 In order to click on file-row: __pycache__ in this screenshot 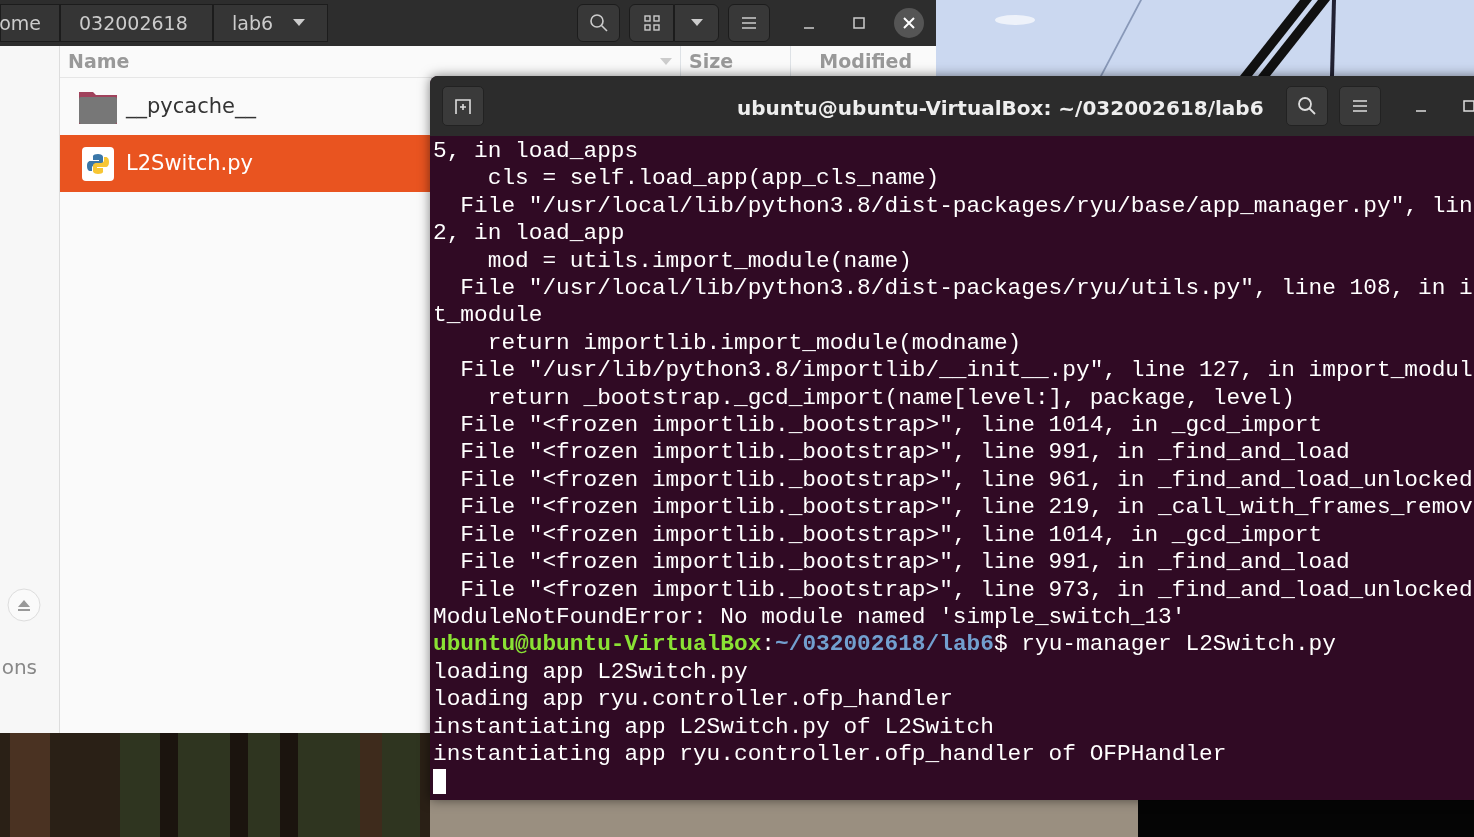, I will do `click(245, 106)`.